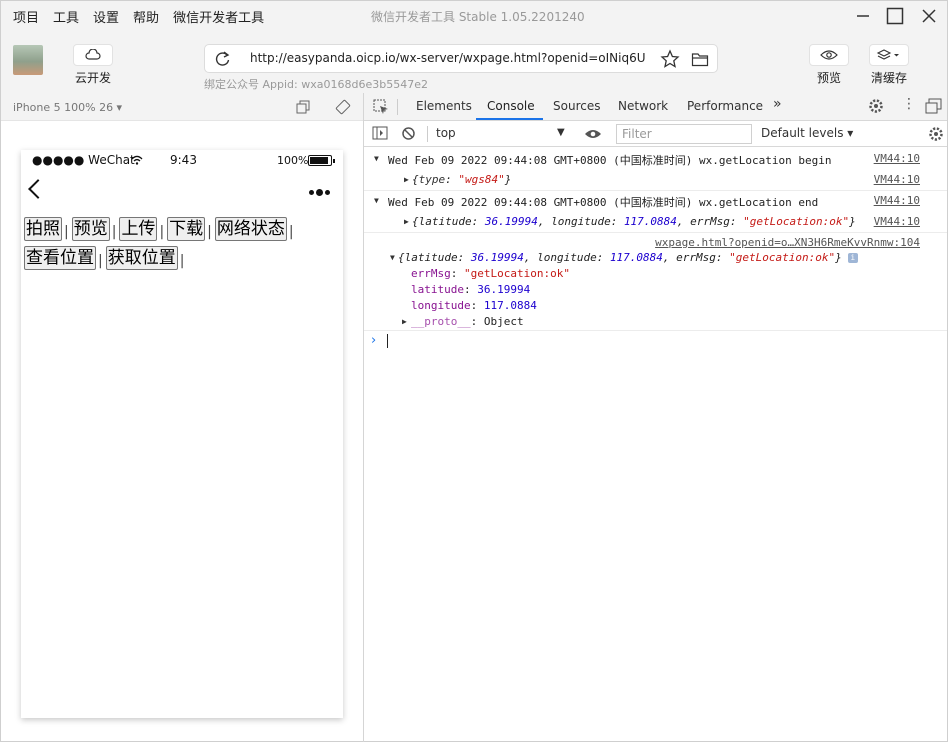  Describe the element at coordinates (182, 192) in the screenshot. I see `phone-nav-bar` at that location.